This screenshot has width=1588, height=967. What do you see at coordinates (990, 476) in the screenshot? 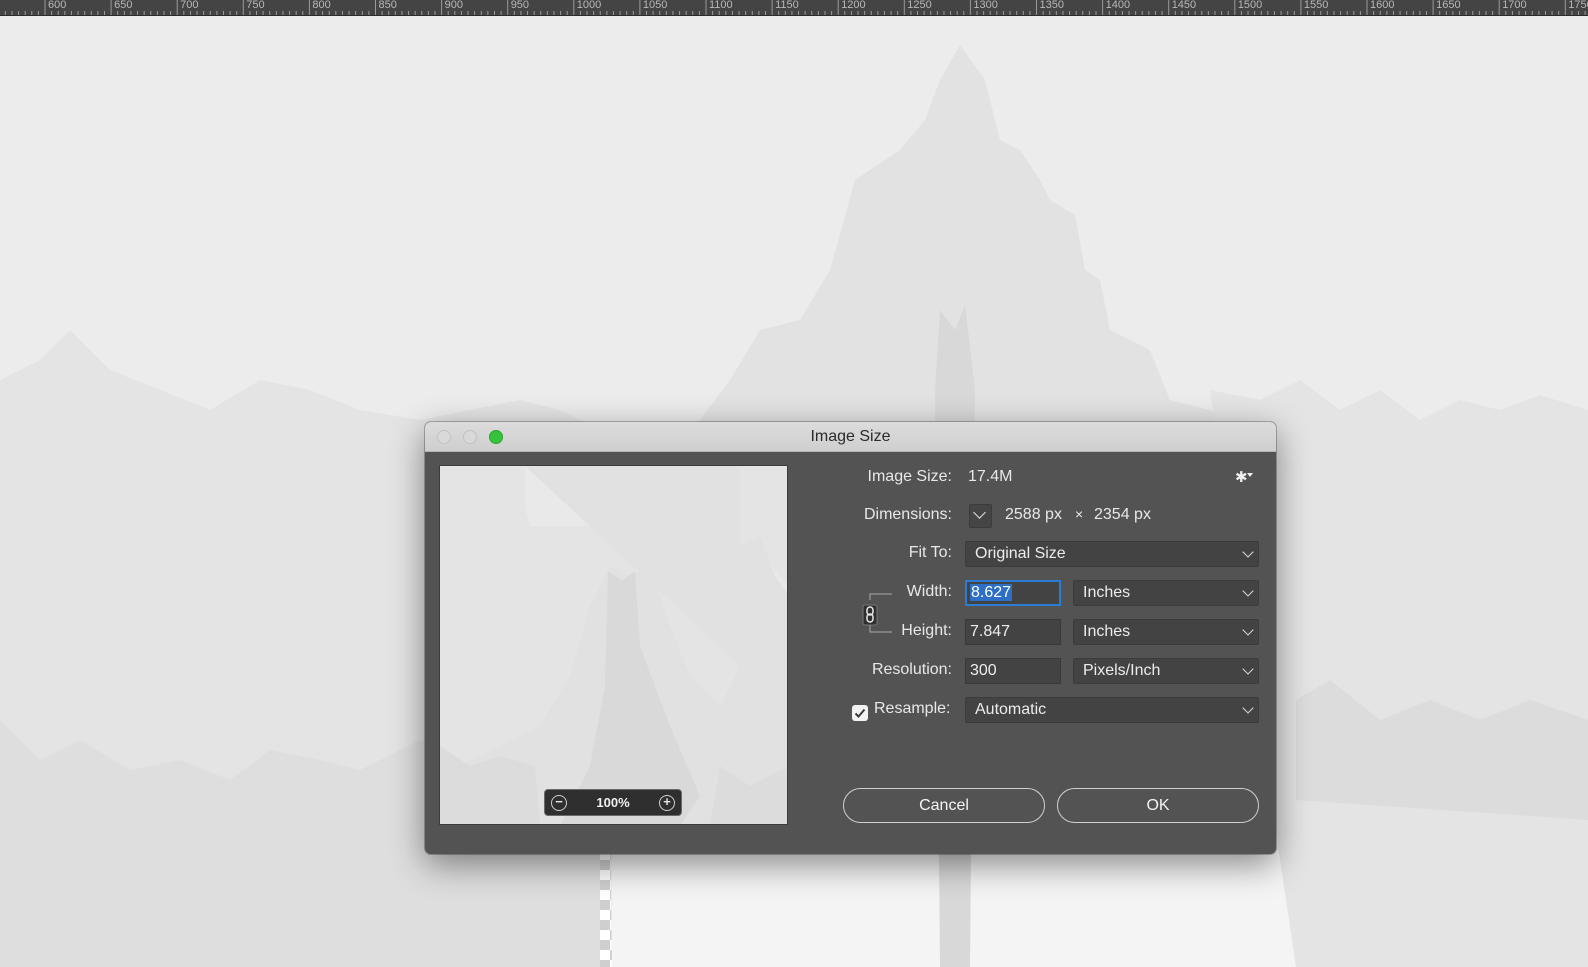
I see `image-size-value: 17.4M` at bounding box center [990, 476].